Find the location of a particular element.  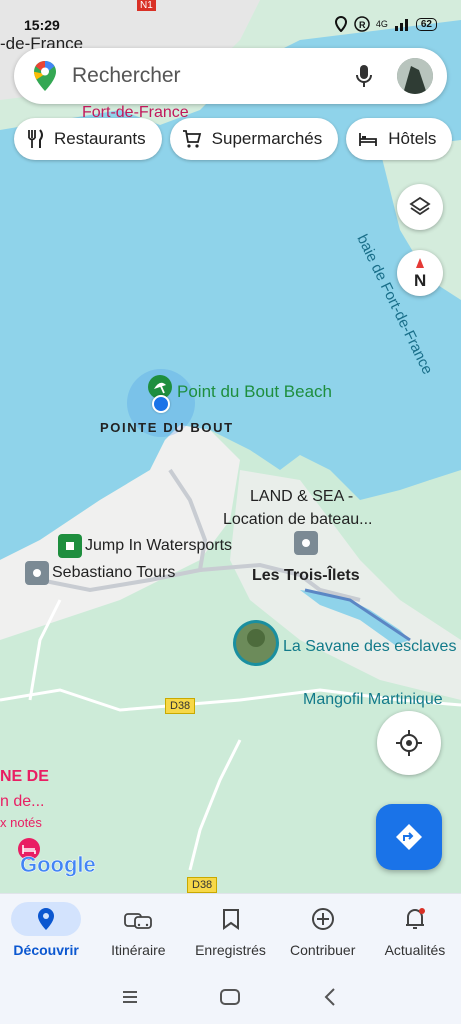

registered-icon: R is located at coordinates (362, 24).